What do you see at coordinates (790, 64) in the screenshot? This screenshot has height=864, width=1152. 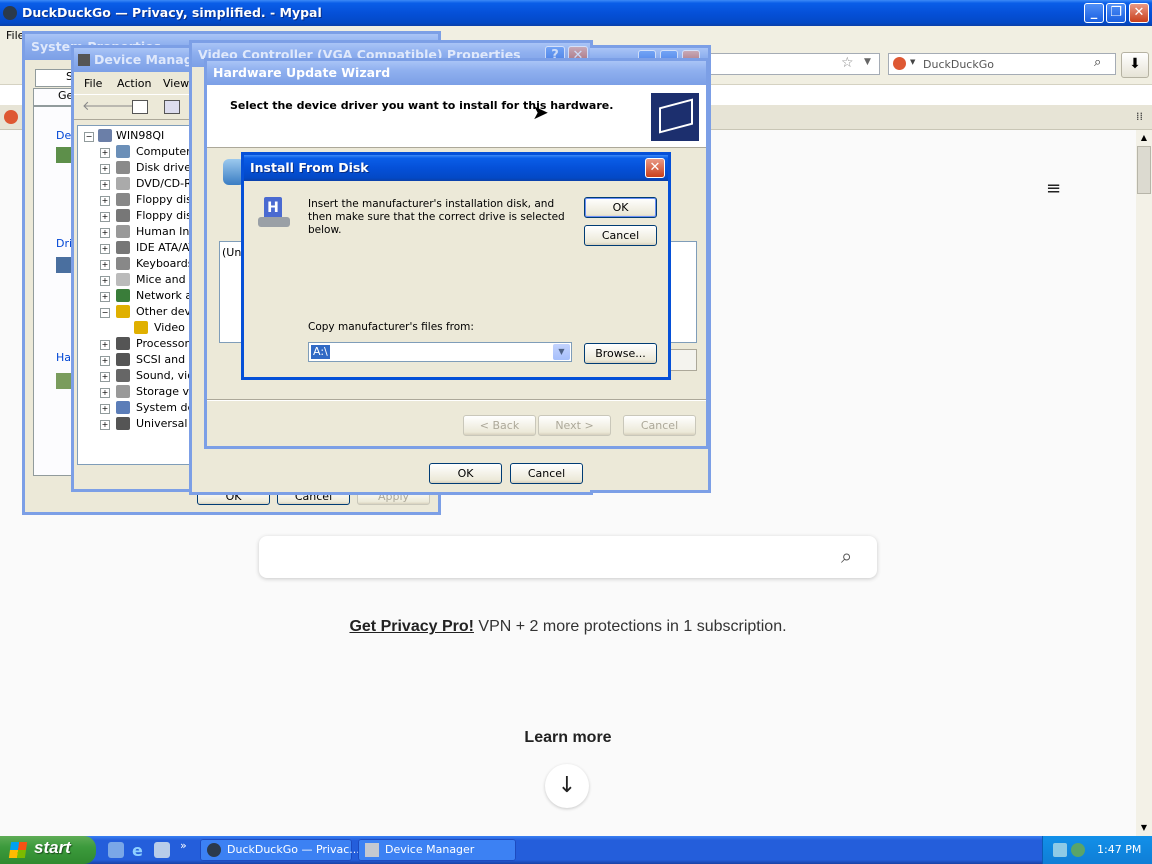 I see `url-bar: ☆ ▼` at bounding box center [790, 64].